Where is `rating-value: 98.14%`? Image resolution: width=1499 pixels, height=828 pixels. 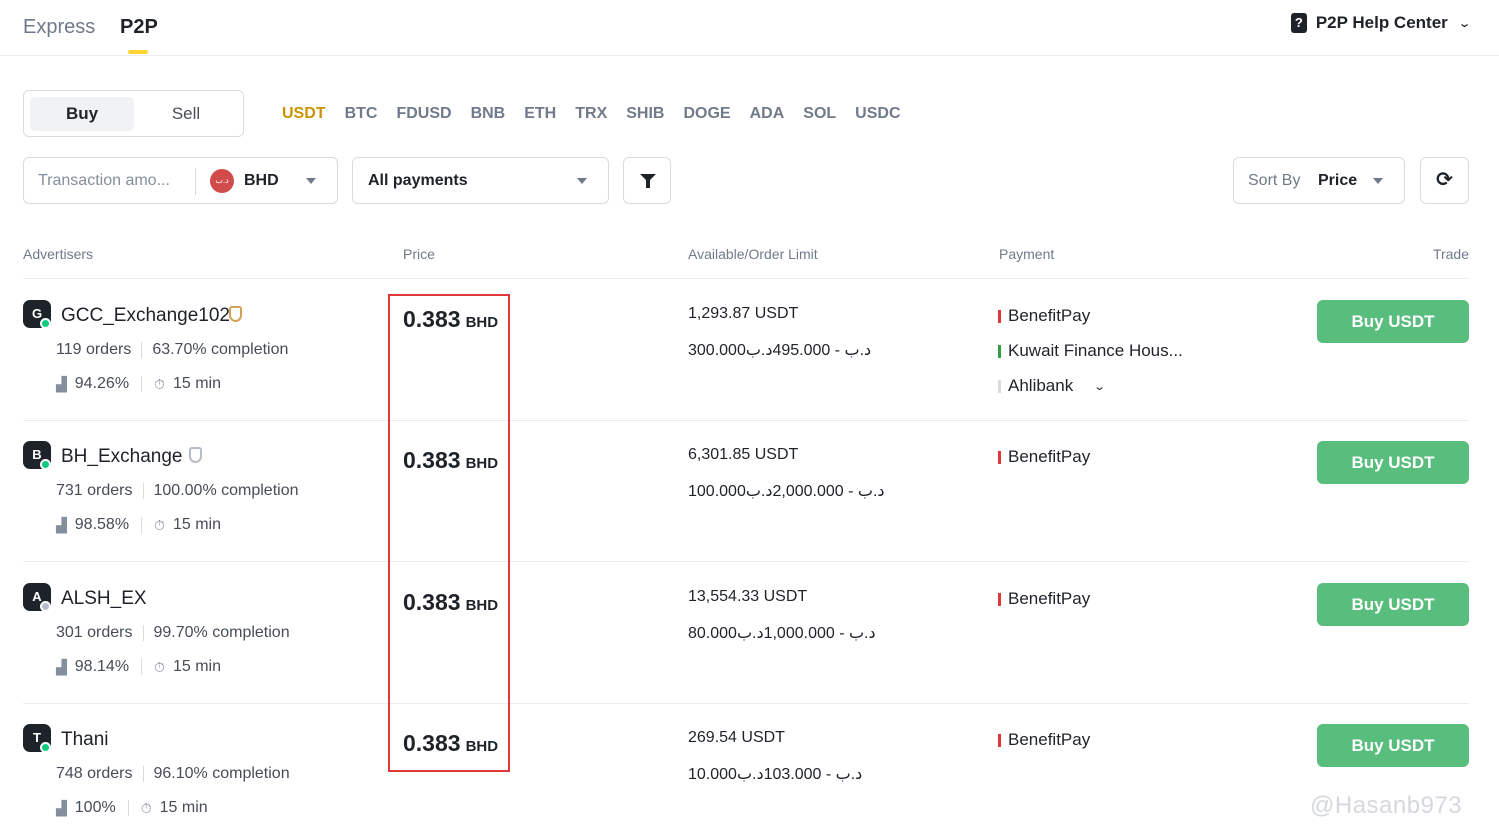 rating-value: 98.14% is located at coordinates (102, 666).